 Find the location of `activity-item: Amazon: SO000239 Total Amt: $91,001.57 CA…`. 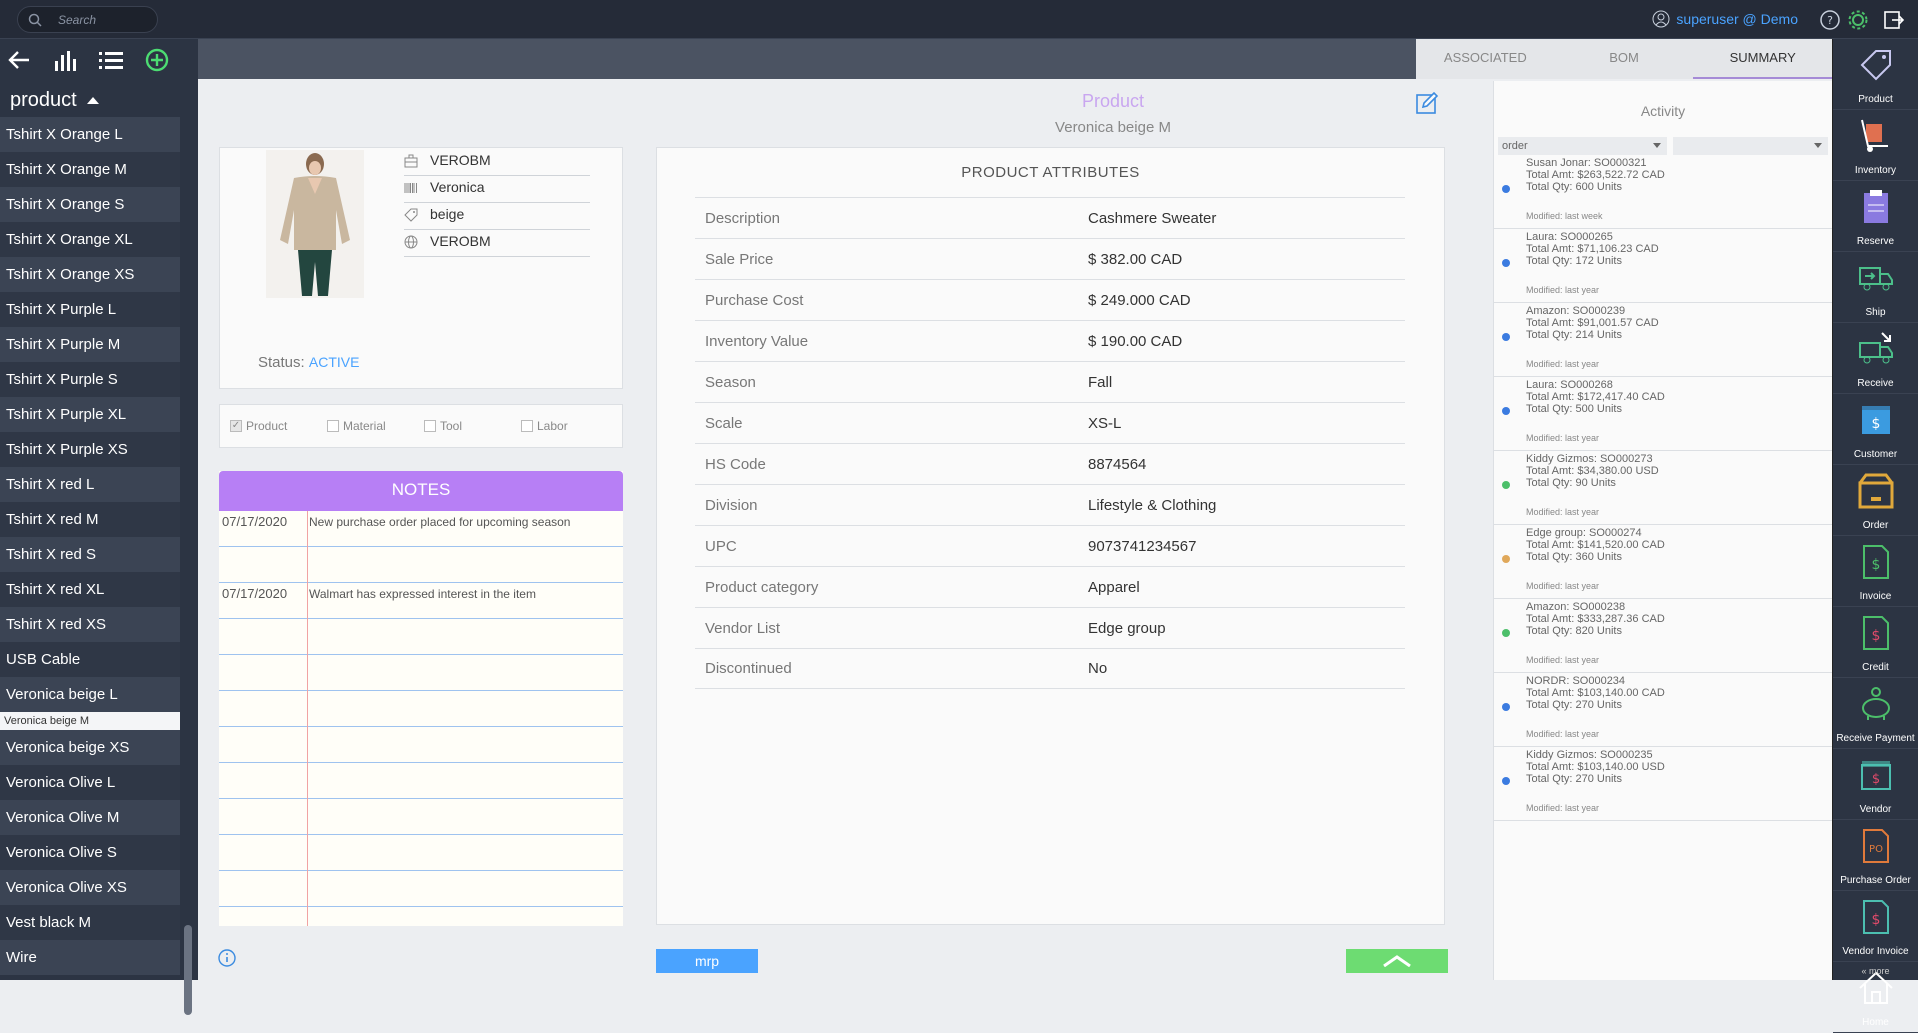

activity-item: Amazon: SO000239 Total Amt: $91,001.57 CA… is located at coordinates (1663, 340).